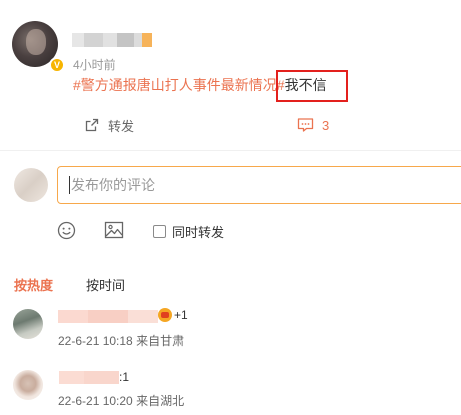 The width and height of the screenshot is (461, 415). I want to click on comment-text: :1, so click(124, 377).